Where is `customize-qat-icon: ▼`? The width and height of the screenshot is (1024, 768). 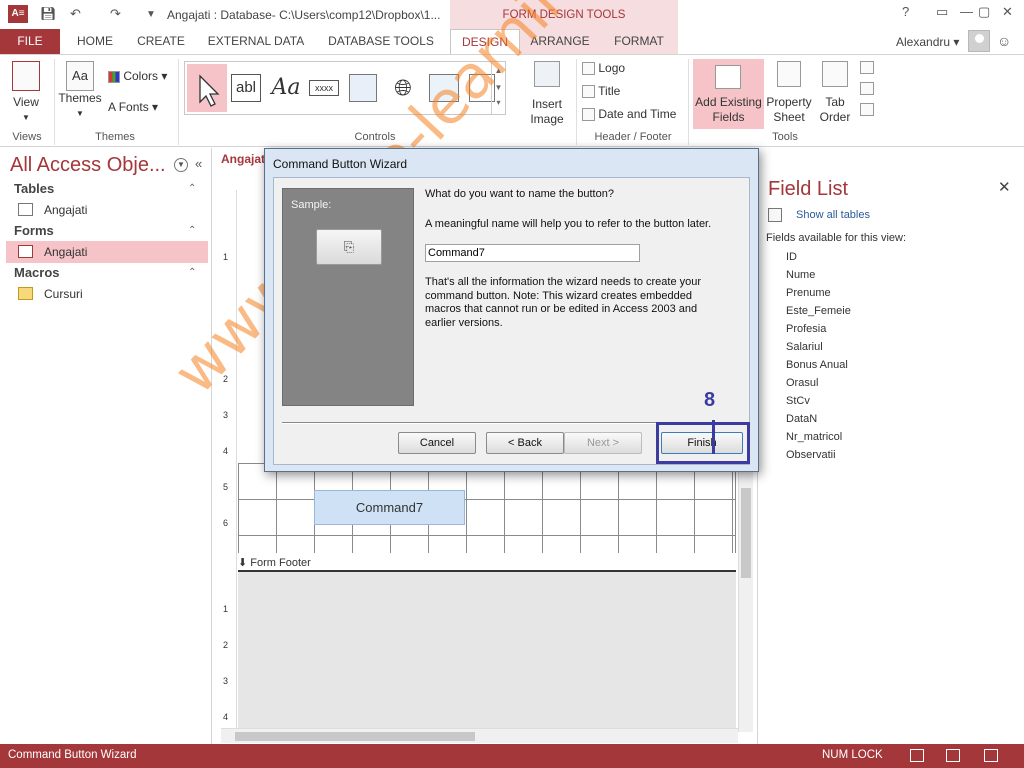 customize-qat-icon: ▼ is located at coordinates (151, 14).